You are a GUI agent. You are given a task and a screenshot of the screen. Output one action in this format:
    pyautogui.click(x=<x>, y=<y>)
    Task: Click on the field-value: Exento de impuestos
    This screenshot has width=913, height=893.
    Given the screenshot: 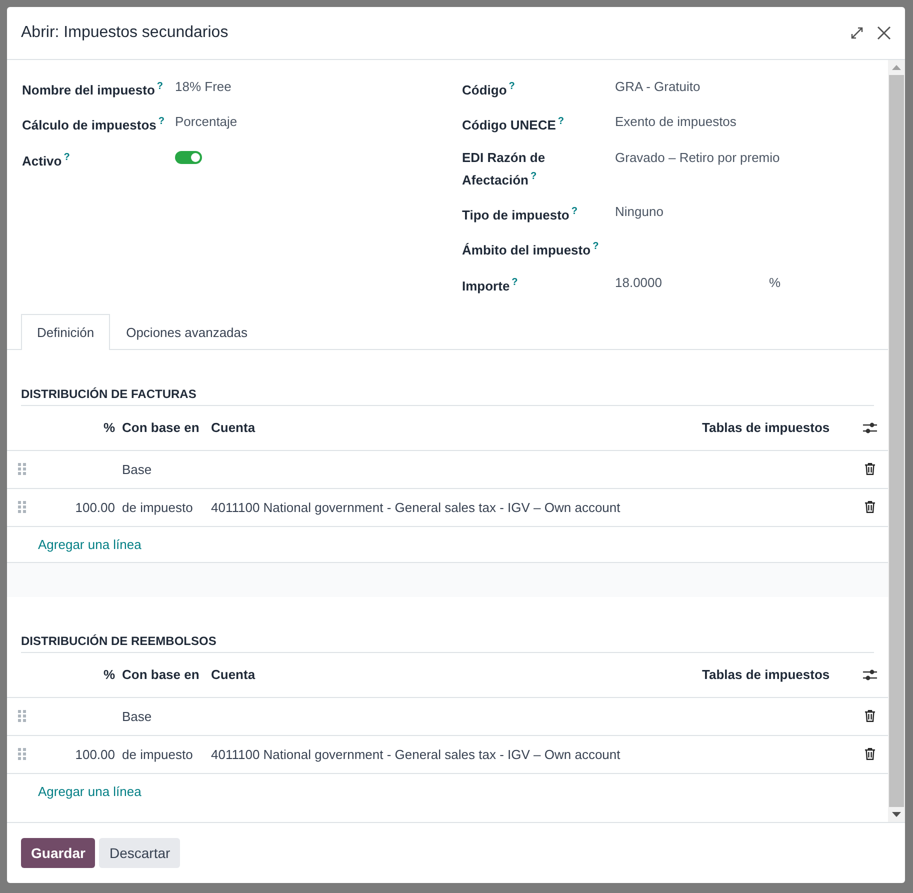 What is the action you would take?
    pyautogui.click(x=744, y=122)
    